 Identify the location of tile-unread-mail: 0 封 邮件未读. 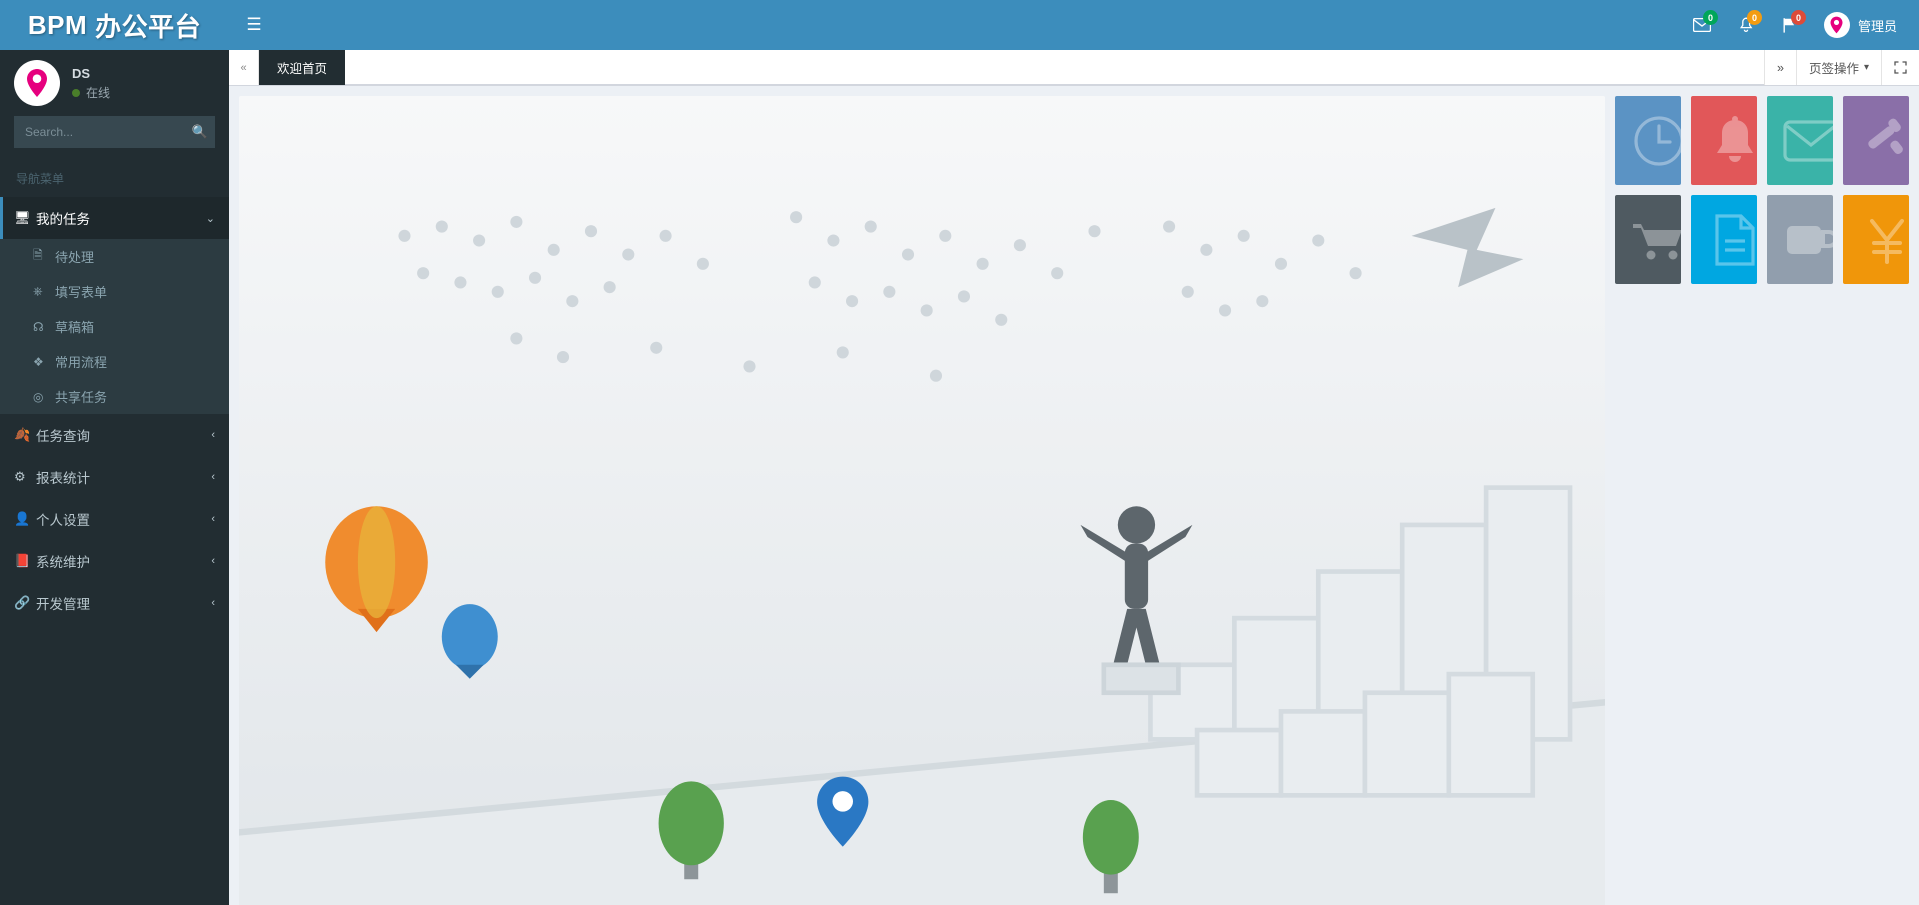
(1800, 140).